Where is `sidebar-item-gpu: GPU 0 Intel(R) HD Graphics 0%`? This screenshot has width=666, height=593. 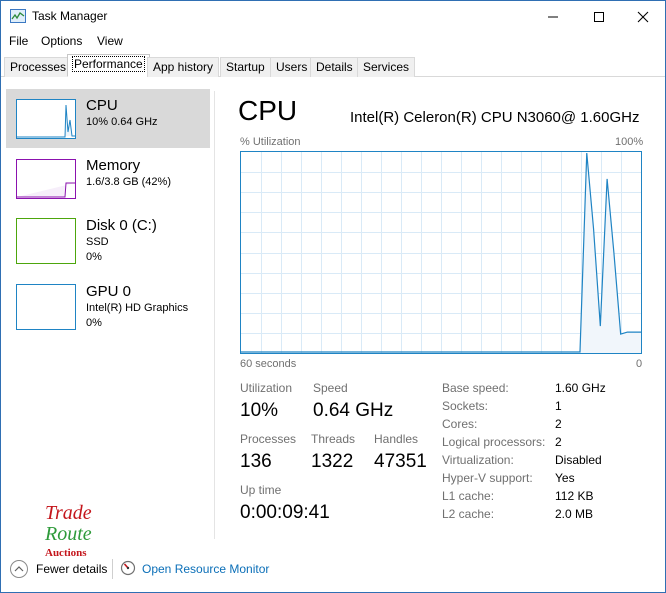
sidebar-item-gpu: GPU 0 Intel(R) HD Graphics 0% is located at coordinates (108, 304).